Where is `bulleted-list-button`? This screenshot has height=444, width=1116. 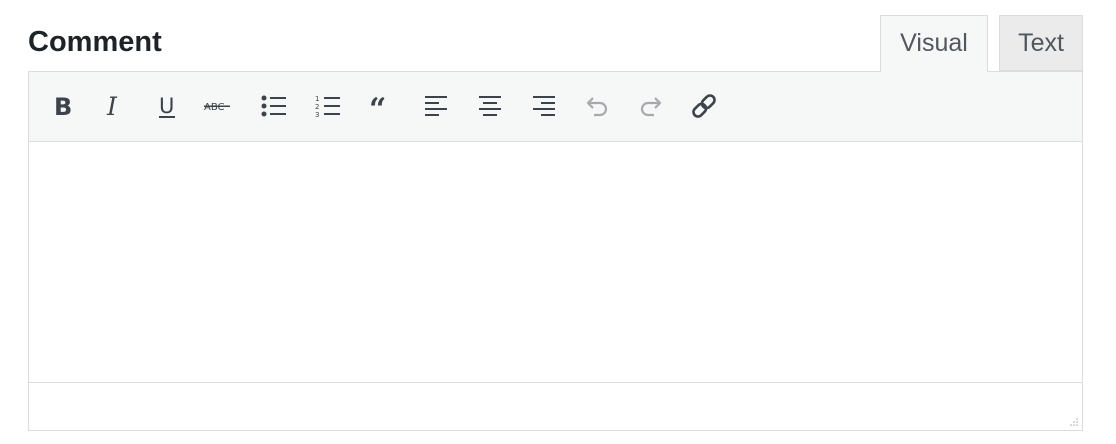 bulleted-list-button is located at coordinates (274, 106).